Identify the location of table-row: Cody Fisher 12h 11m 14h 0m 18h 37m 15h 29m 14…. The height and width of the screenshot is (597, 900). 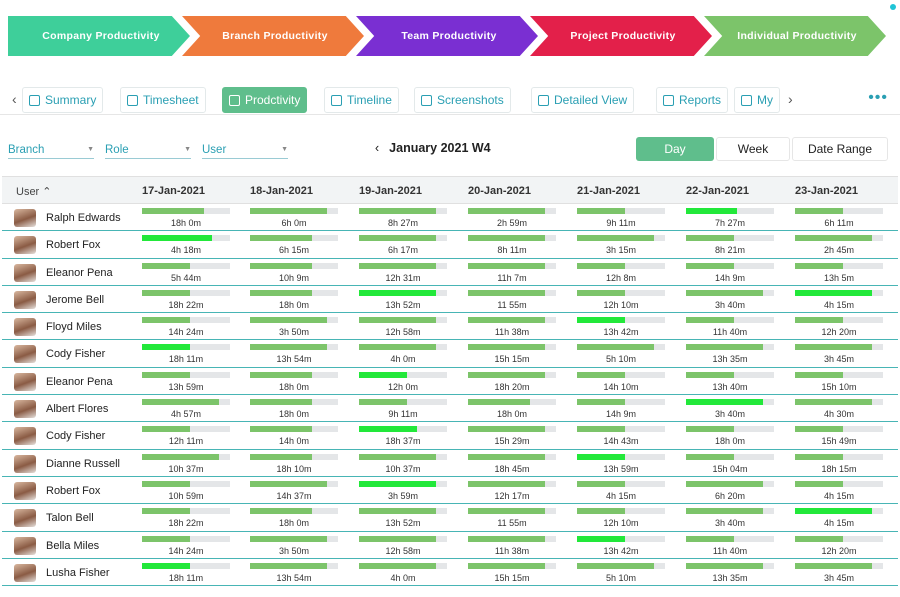
(450, 436).